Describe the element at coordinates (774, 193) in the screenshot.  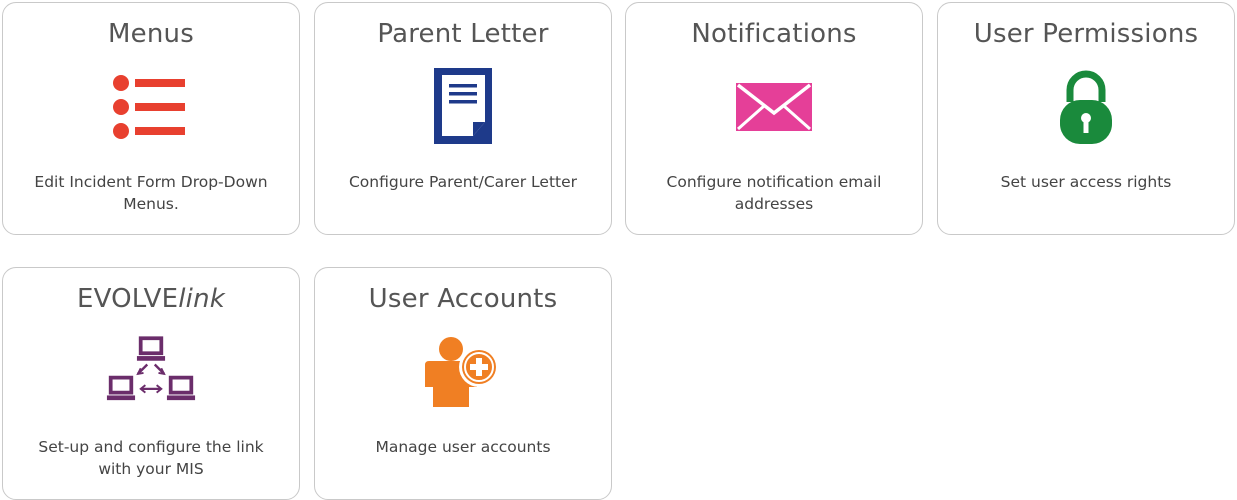
I see `card-description: Configure notification email addresses` at that location.